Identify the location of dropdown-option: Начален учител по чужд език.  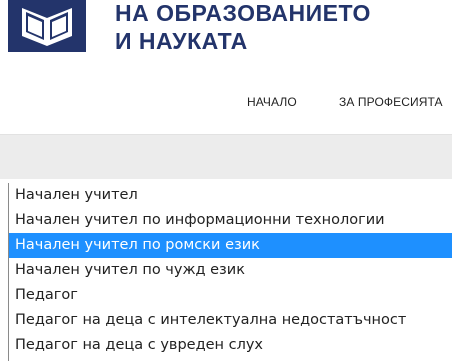
(230, 270).